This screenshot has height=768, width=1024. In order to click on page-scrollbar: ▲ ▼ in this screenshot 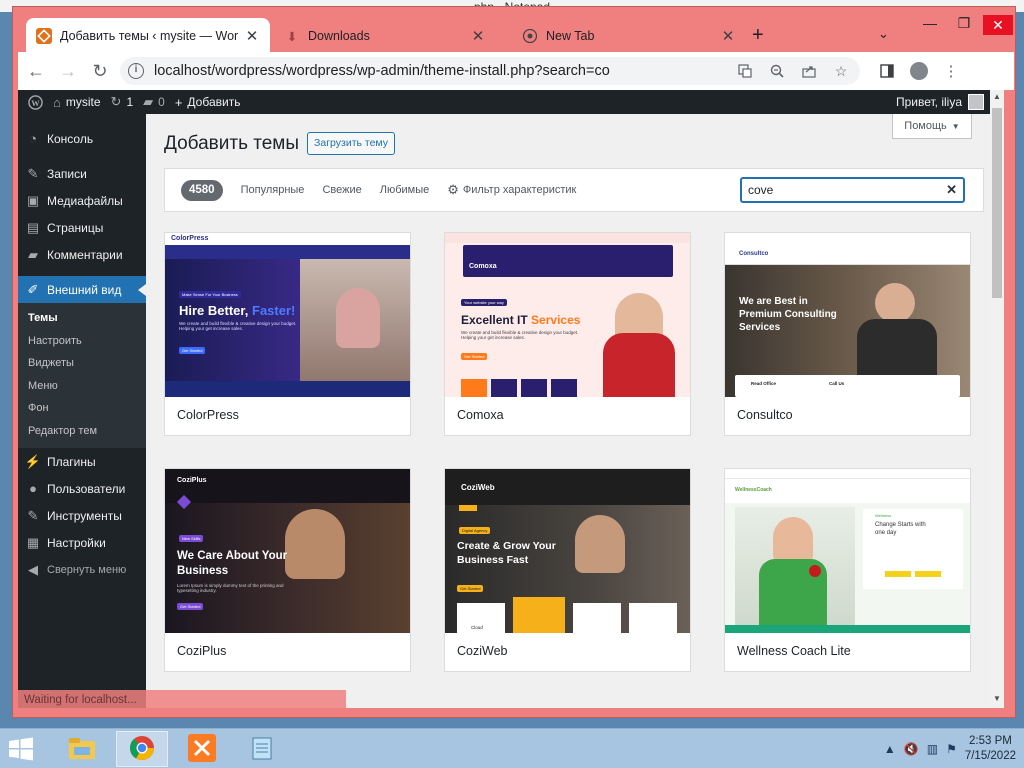, I will do `click(997, 399)`.